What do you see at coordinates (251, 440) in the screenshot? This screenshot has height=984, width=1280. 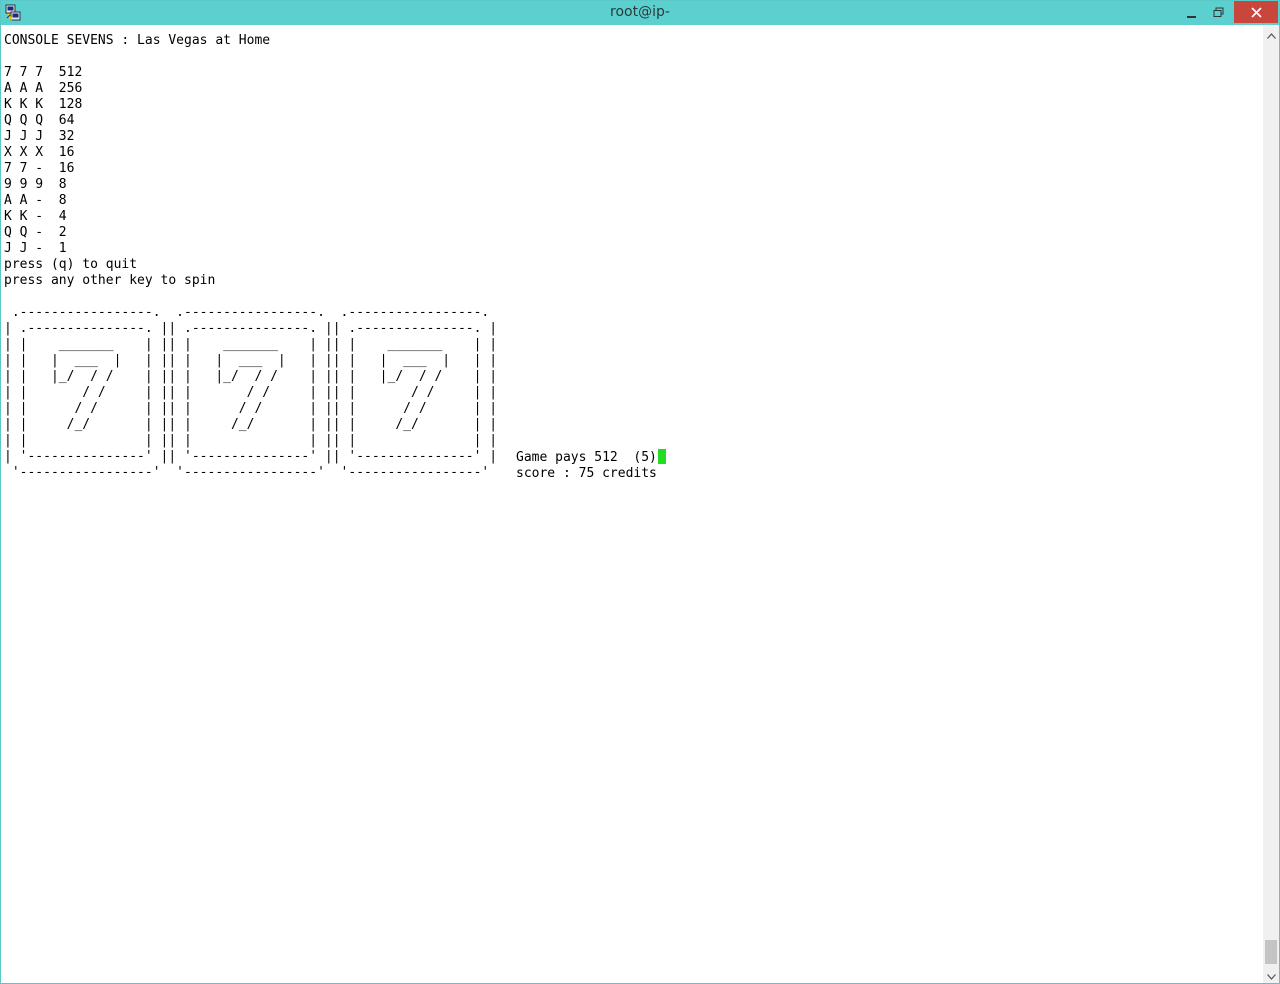 I see `slot-reels-art-line: | | | || | | || | | |` at bounding box center [251, 440].